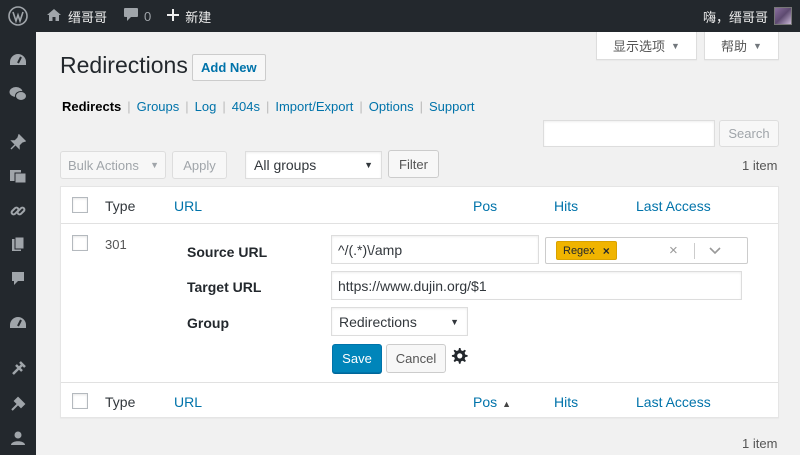 The width and height of the screenshot is (800, 455). What do you see at coordinates (760, 443) in the screenshot?
I see `item-count-bottom: 1 item` at bounding box center [760, 443].